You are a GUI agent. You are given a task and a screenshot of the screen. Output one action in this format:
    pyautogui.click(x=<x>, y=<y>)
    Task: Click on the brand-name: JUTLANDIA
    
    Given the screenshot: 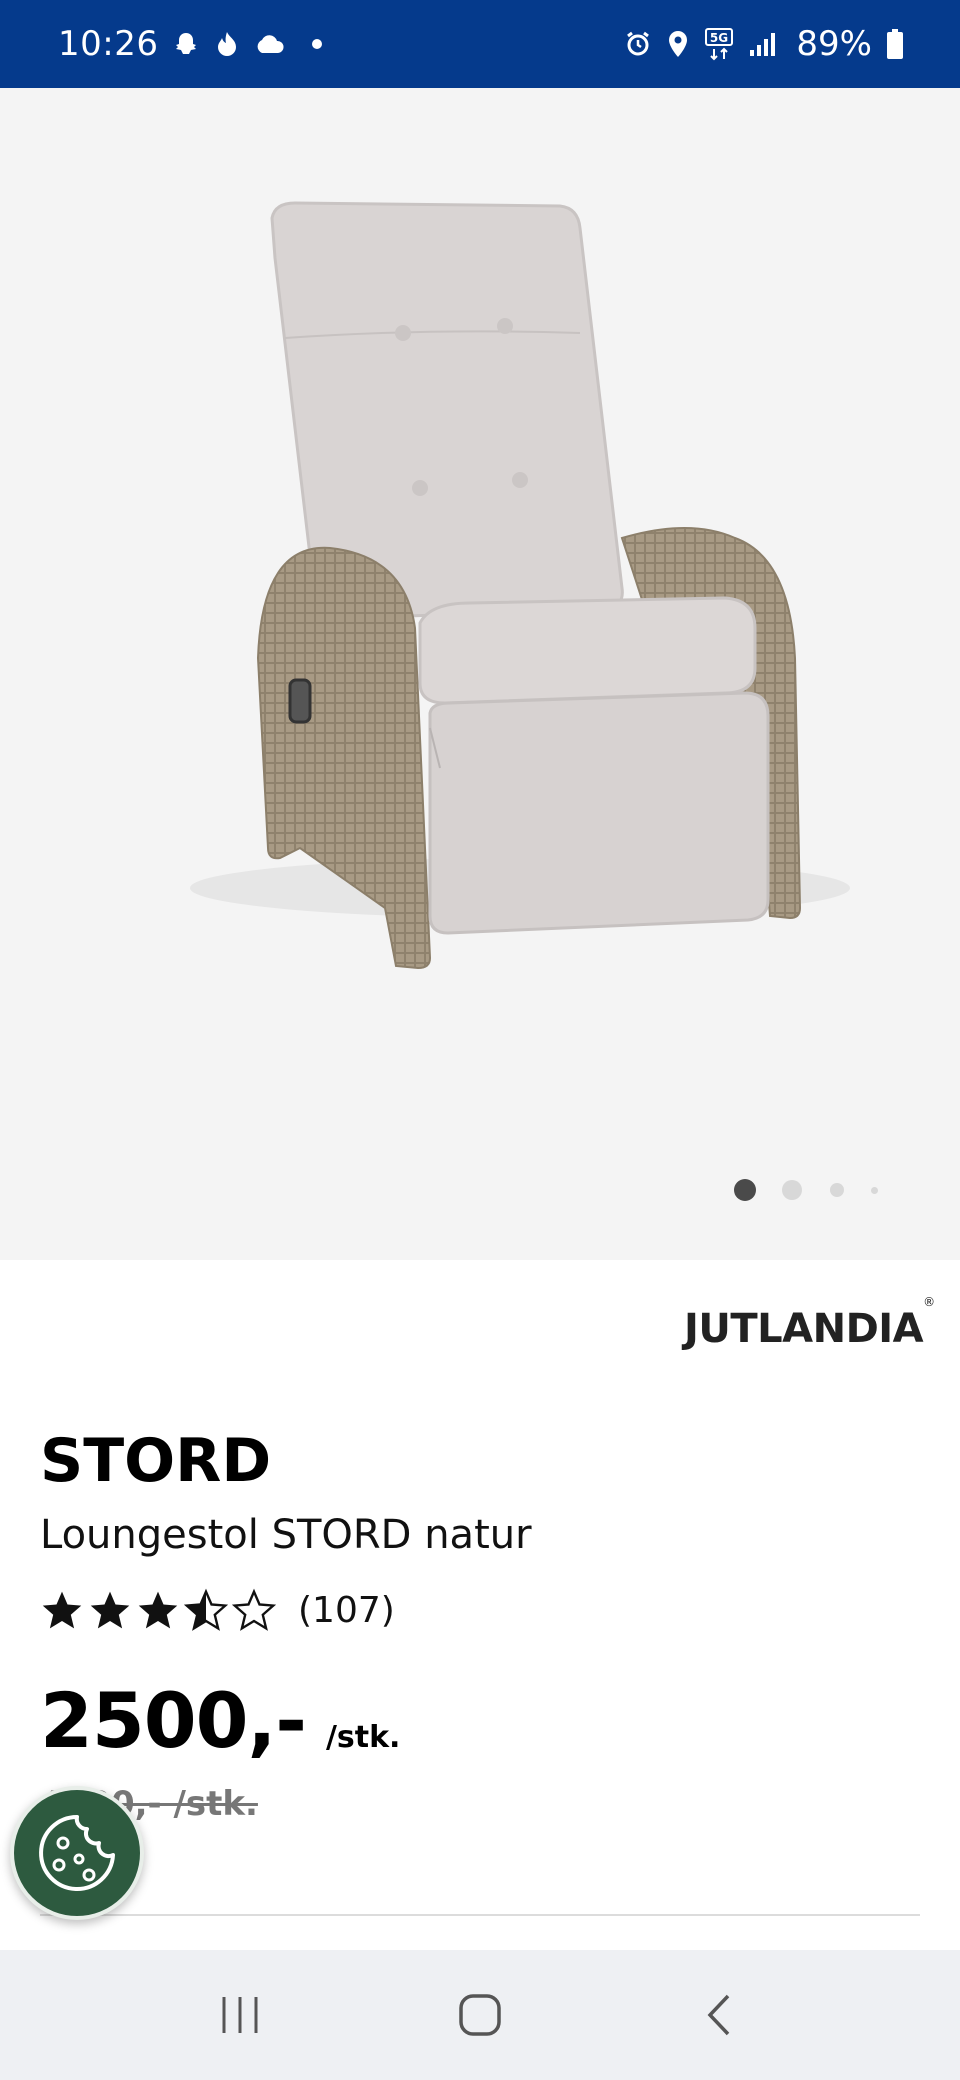 What is the action you would take?
    pyautogui.click(x=804, y=1329)
    